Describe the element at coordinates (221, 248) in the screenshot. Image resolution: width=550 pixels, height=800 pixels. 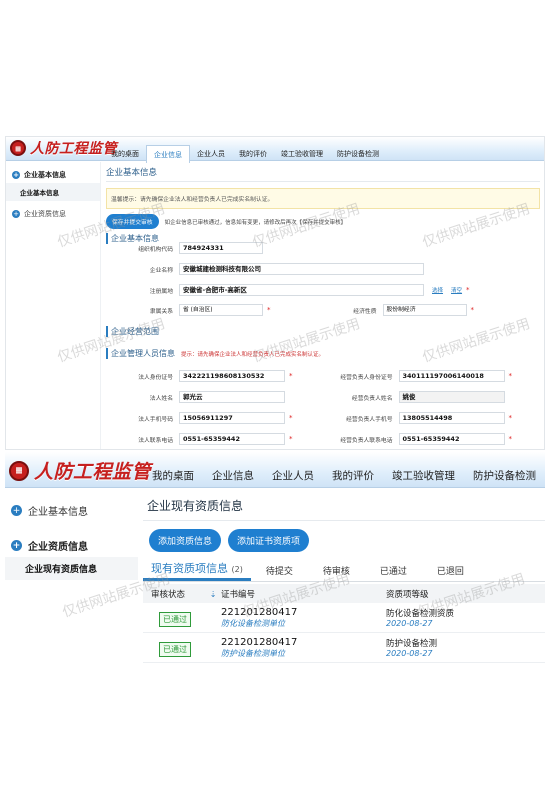
I see `org-code-field: 784924331` at that location.